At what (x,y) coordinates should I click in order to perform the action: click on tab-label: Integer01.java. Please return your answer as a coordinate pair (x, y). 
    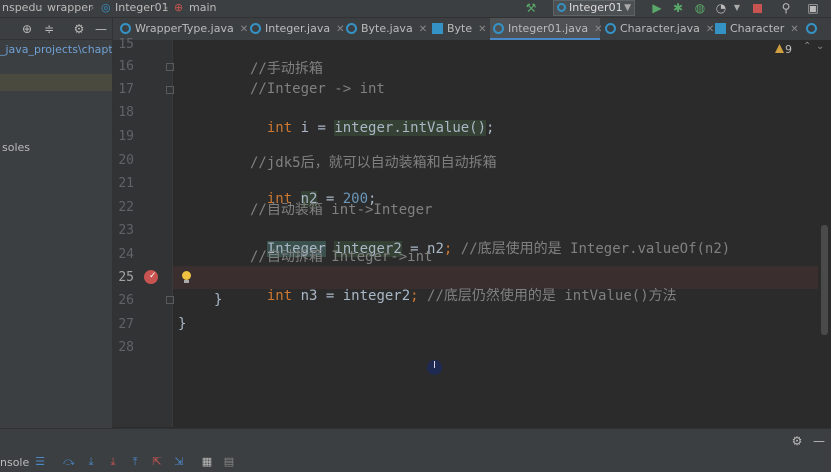
    Looking at the image, I should click on (548, 28).